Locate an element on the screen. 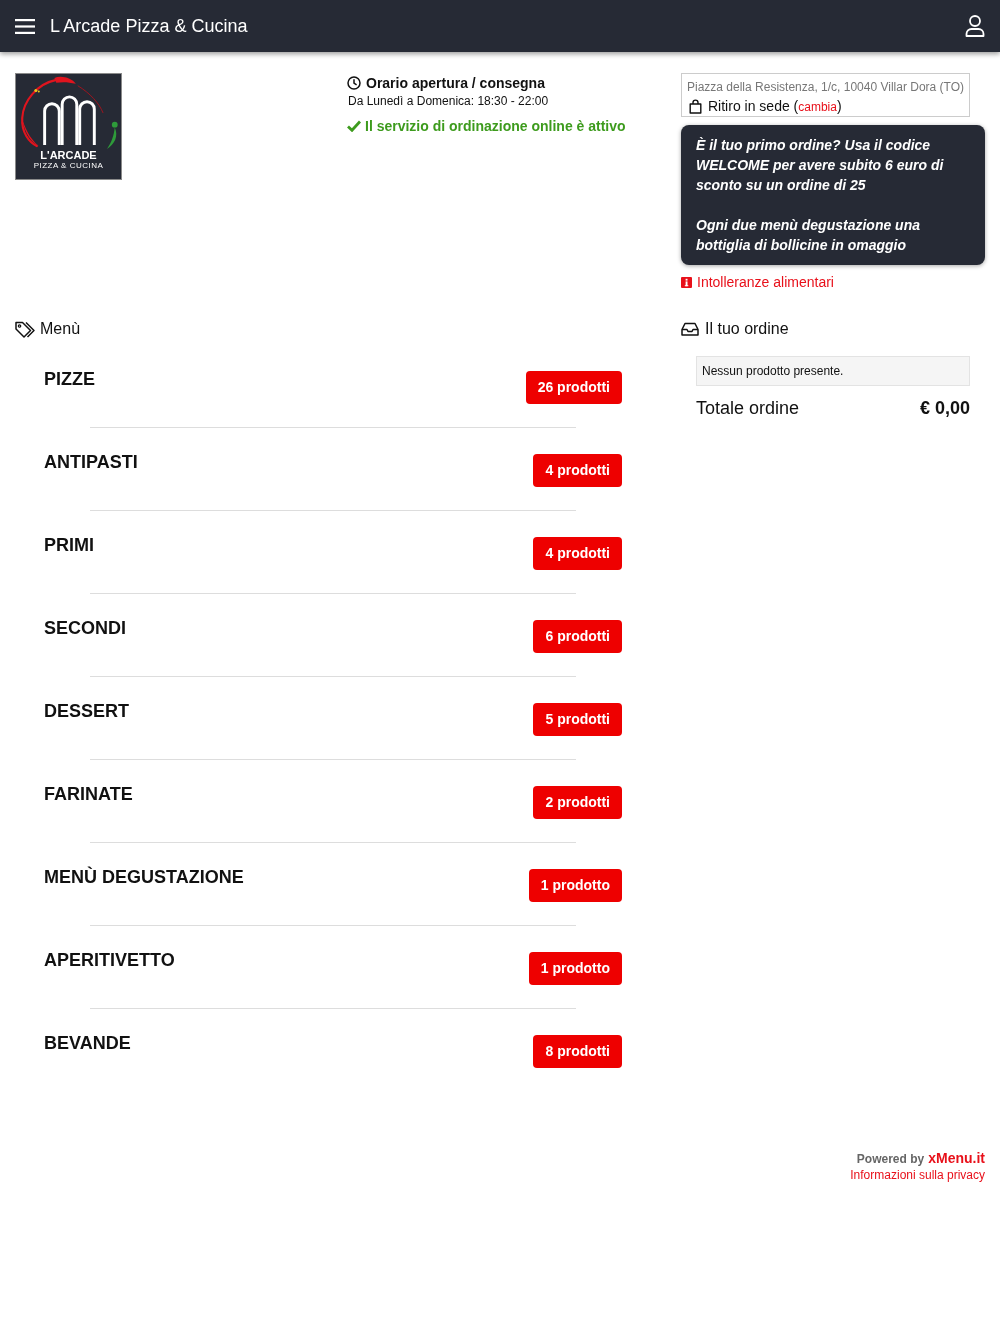 This screenshot has width=1000, height=1334. total-amount: € 0,00 is located at coordinates (944, 408).